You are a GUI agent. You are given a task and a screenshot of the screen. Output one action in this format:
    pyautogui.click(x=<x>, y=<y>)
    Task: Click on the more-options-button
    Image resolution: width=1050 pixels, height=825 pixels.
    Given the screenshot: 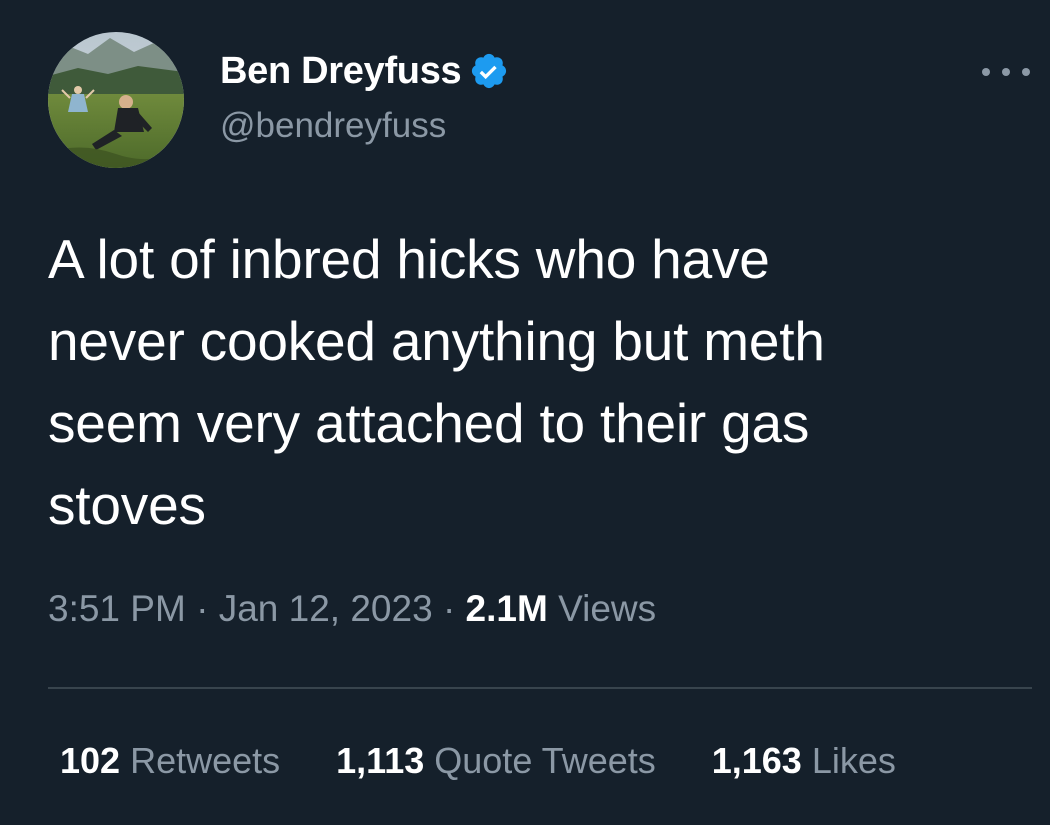 What is the action you would take?
    pyautogui.click(x=1006, y=72)
    